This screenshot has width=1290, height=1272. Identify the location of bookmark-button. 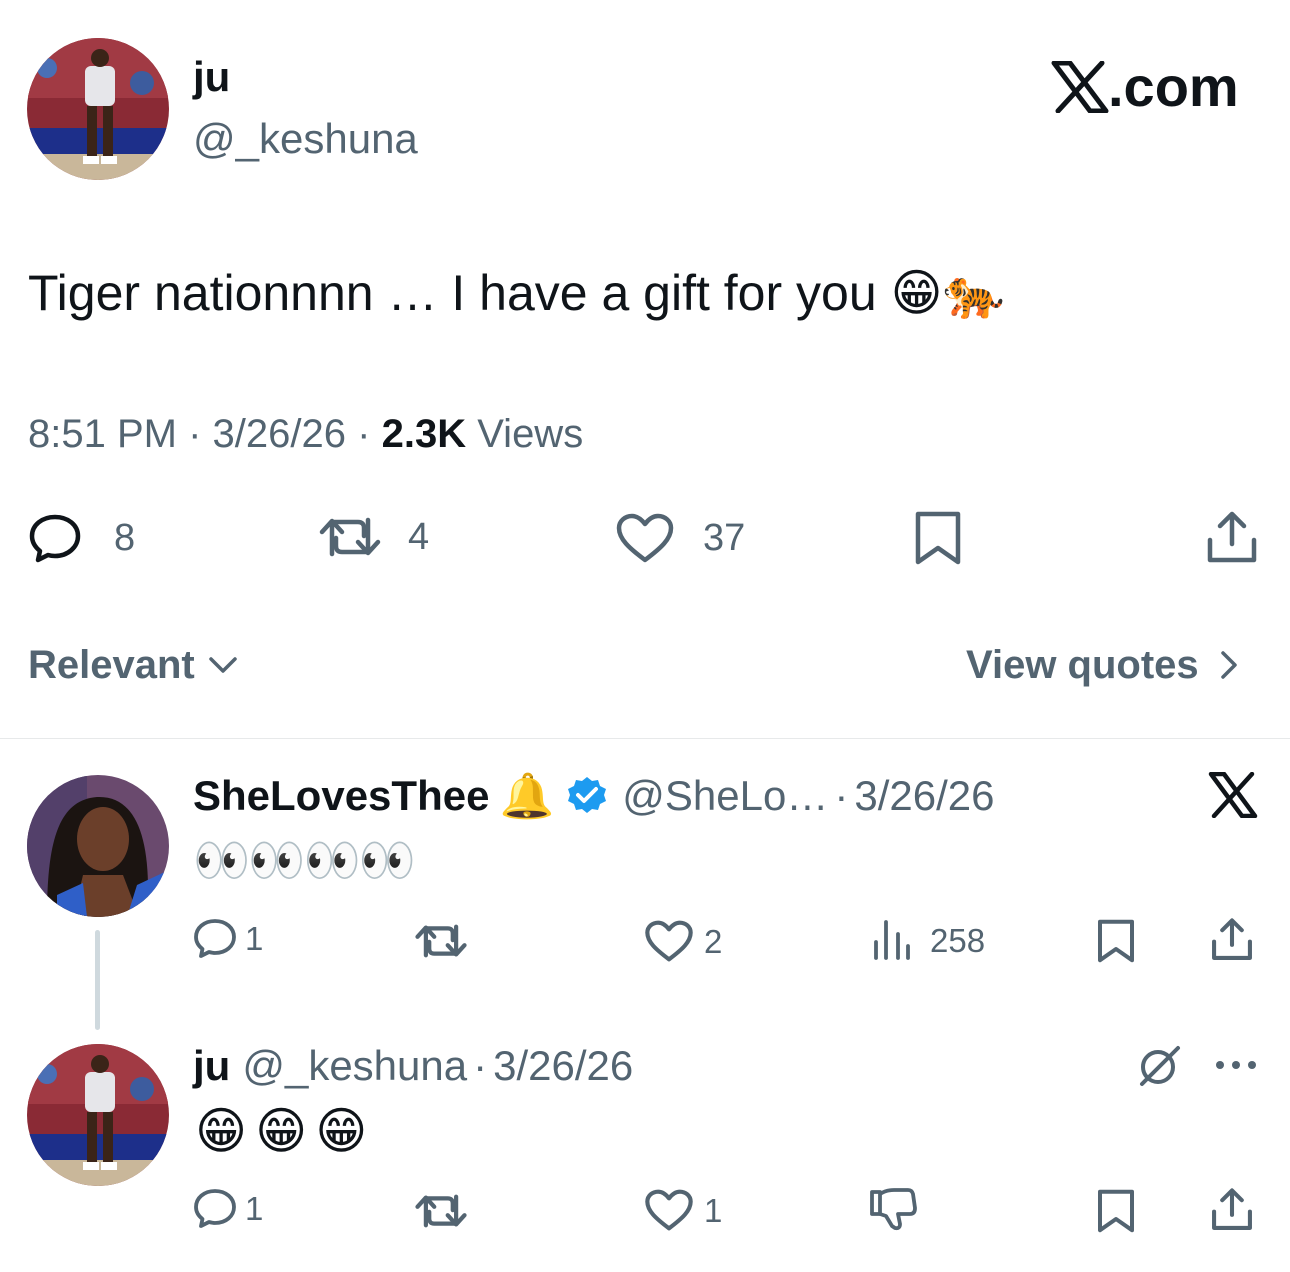
(938, 538).